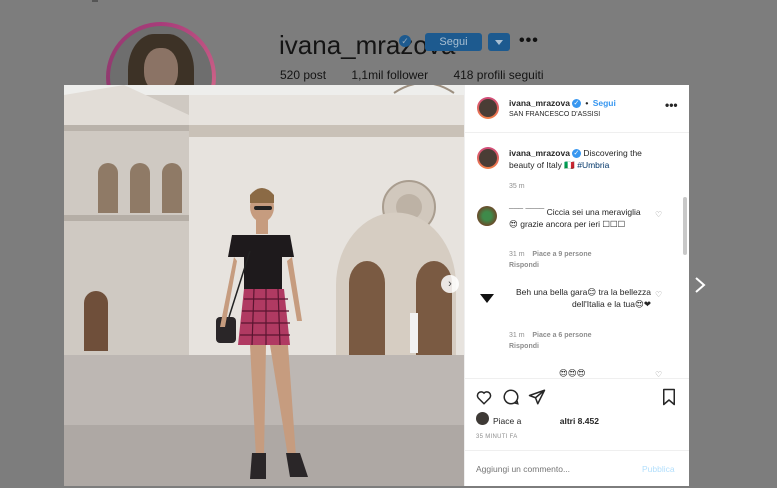 The width and height of the screenshot is (777, 488). What do you see at coordinates (507, 421) in the screenshot?
I see `likes-prefix: Piace a` at bounding box center [507, 421].